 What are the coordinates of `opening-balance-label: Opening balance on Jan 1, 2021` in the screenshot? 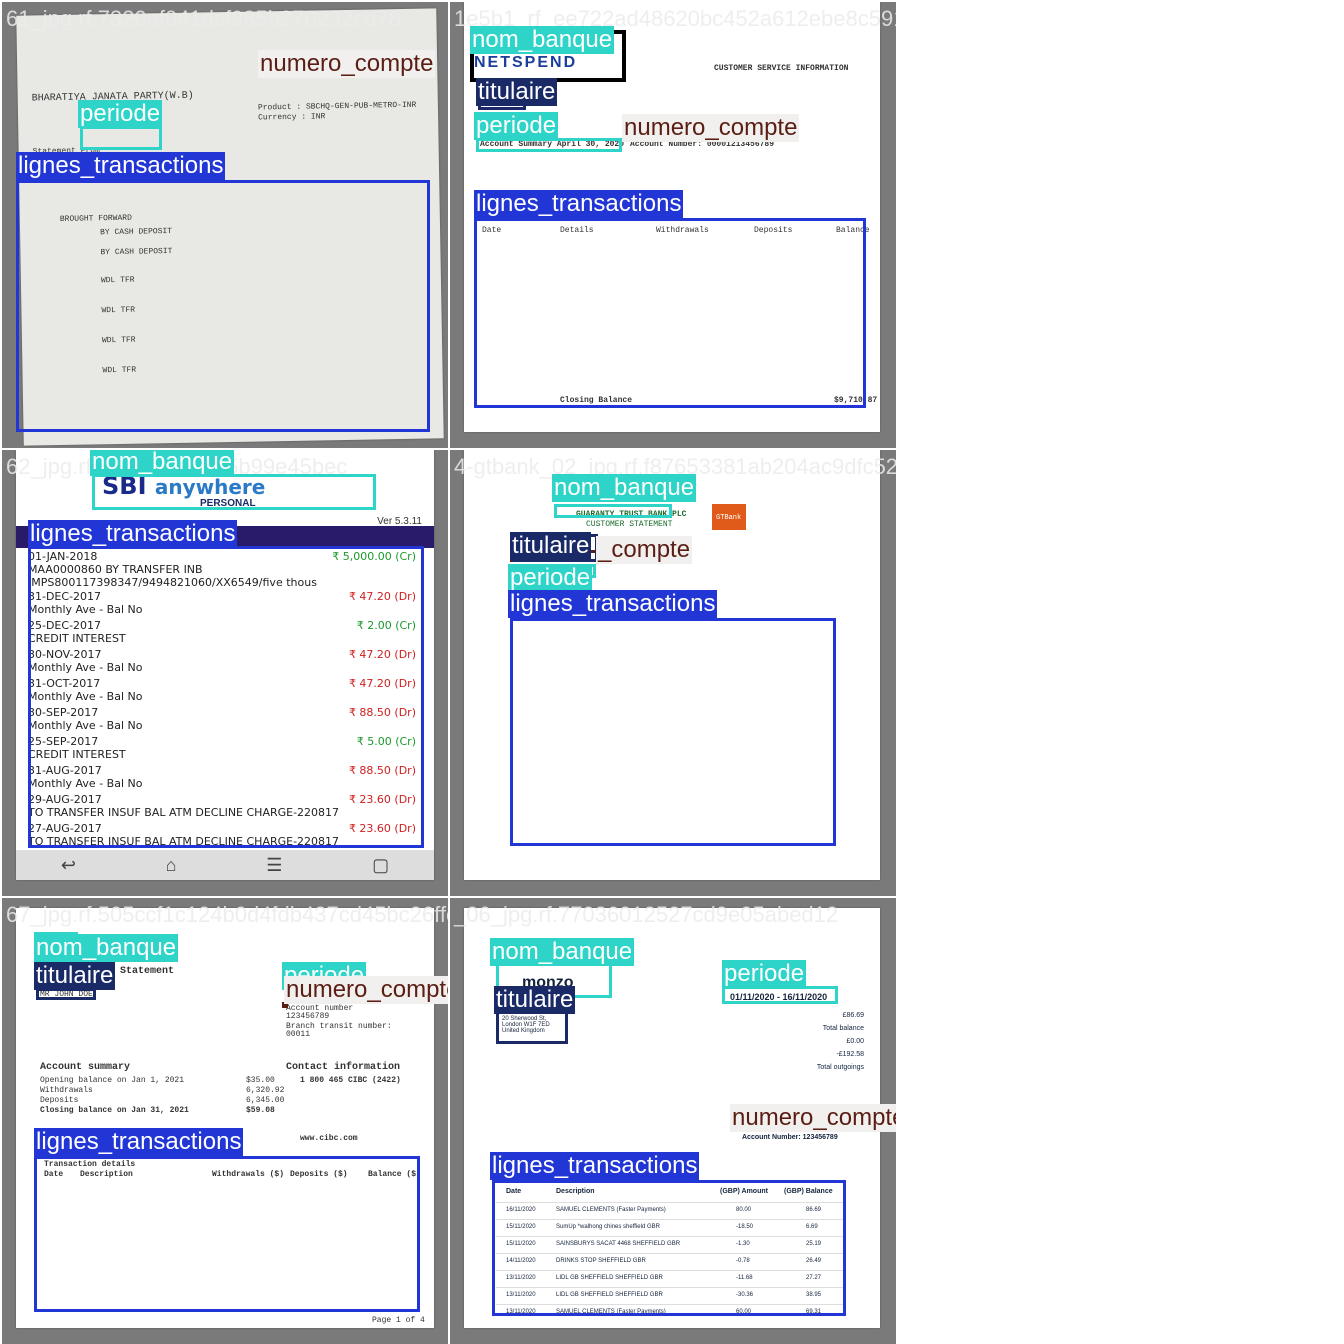 It's located at (112, 1080).